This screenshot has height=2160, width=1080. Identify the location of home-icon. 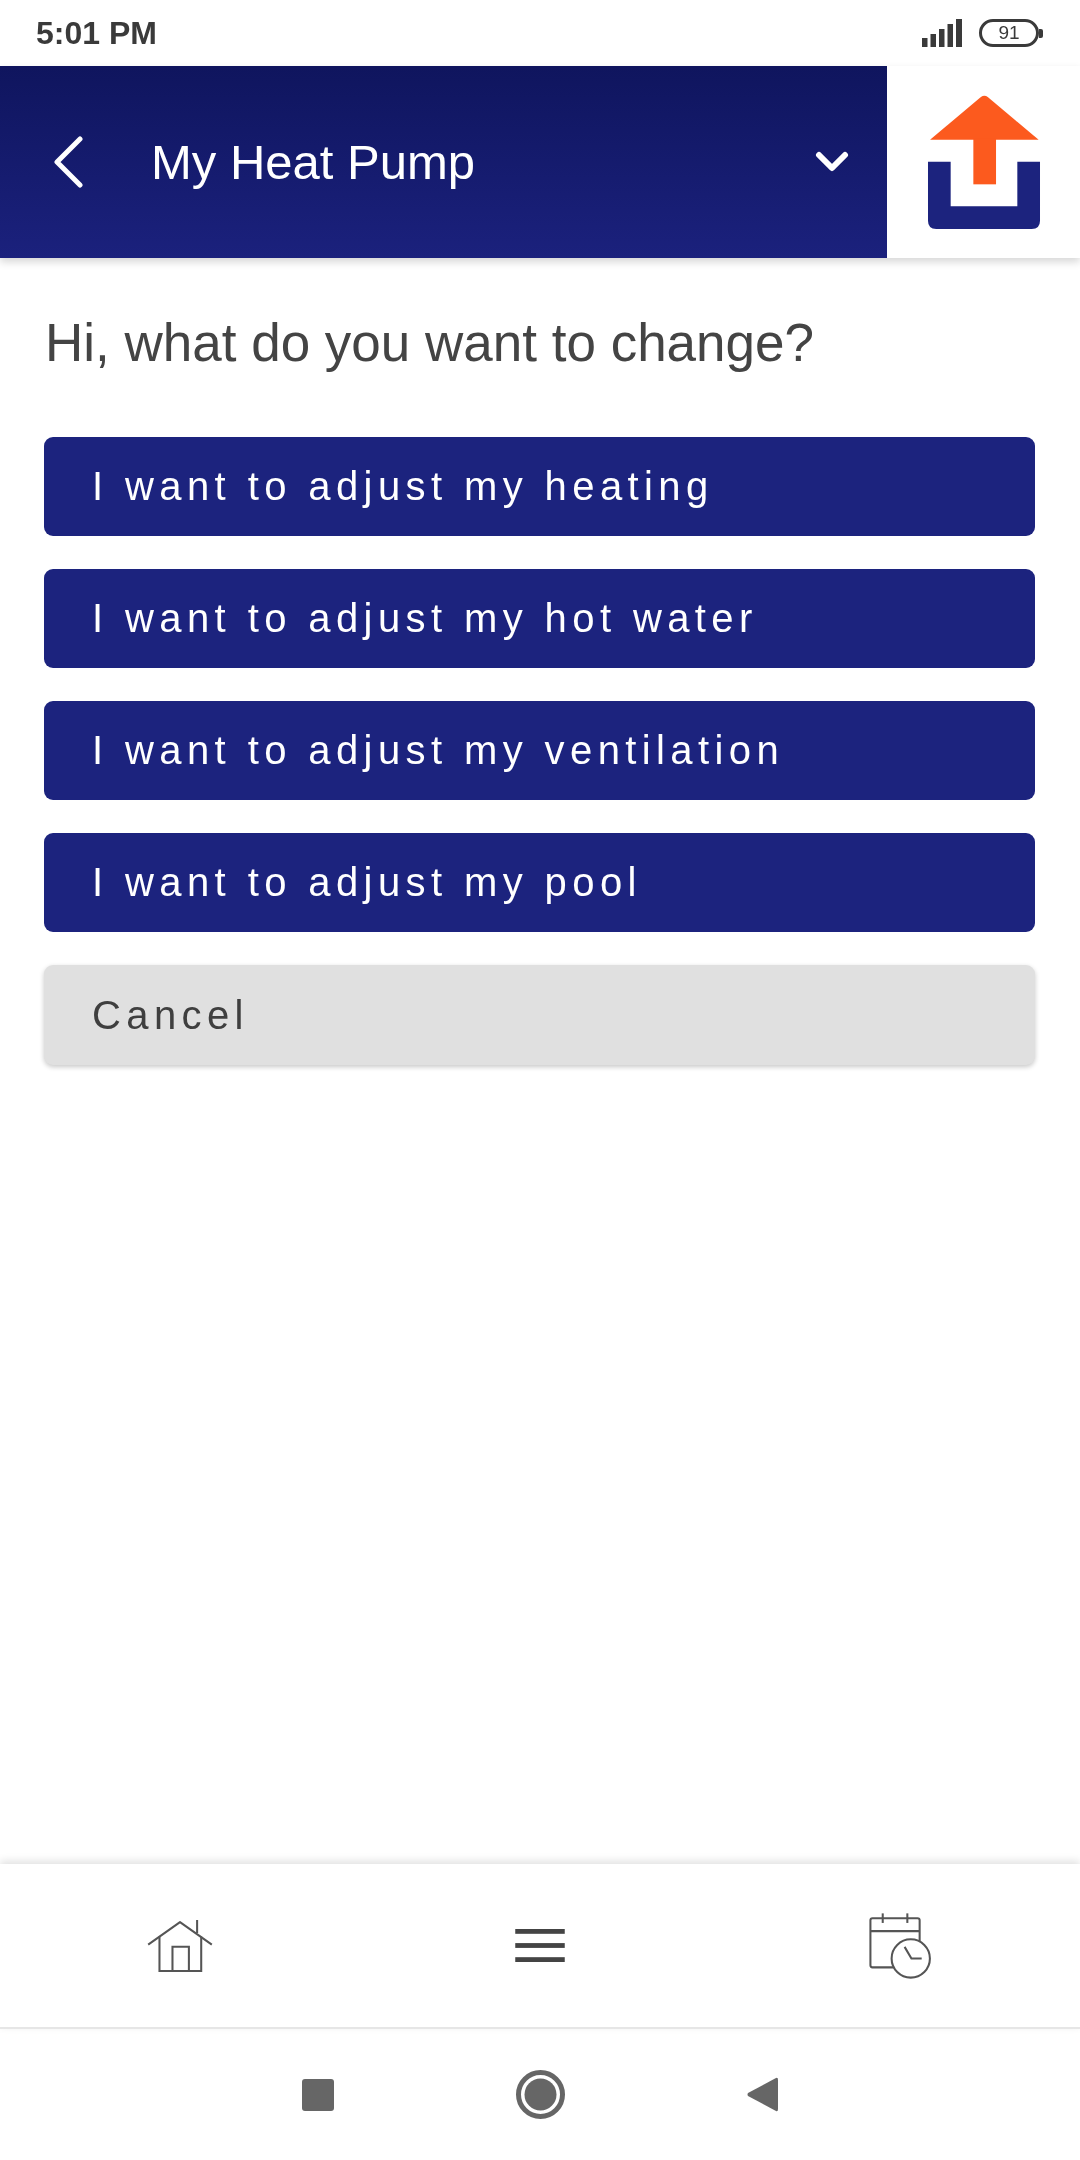
(180, 1945).